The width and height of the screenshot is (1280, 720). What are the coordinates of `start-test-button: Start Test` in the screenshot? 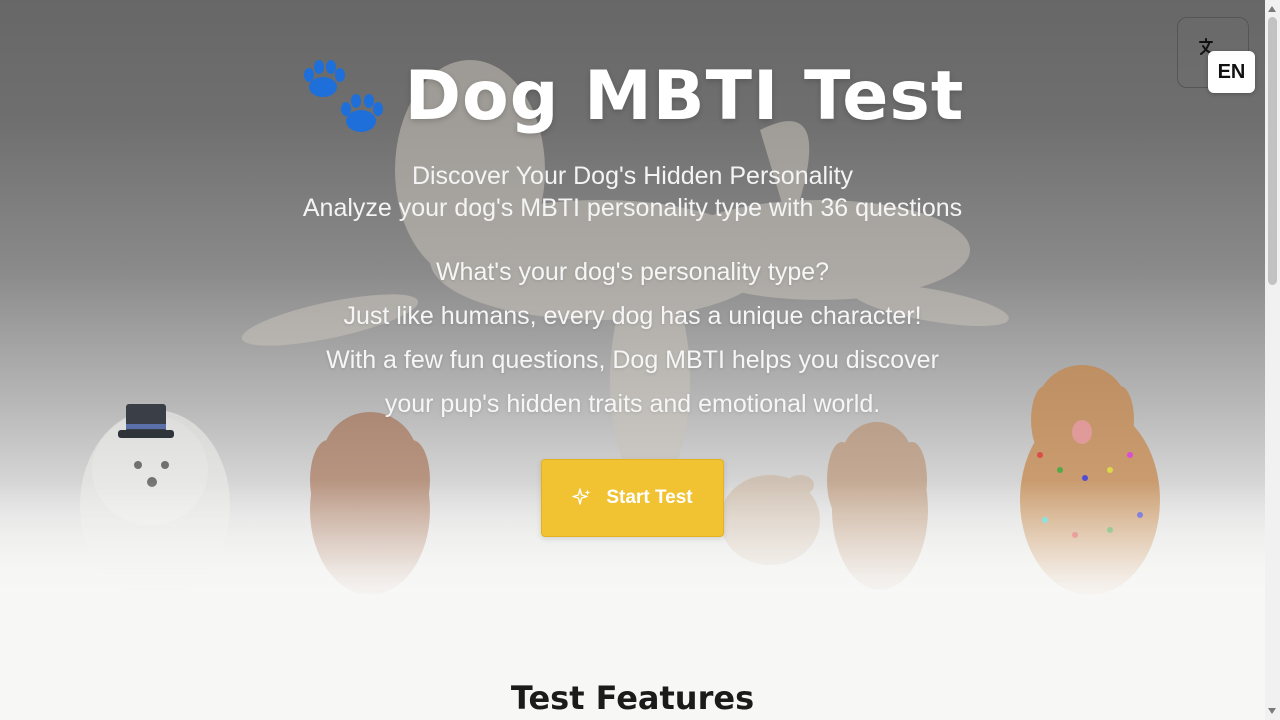 It's located at (632, 498).